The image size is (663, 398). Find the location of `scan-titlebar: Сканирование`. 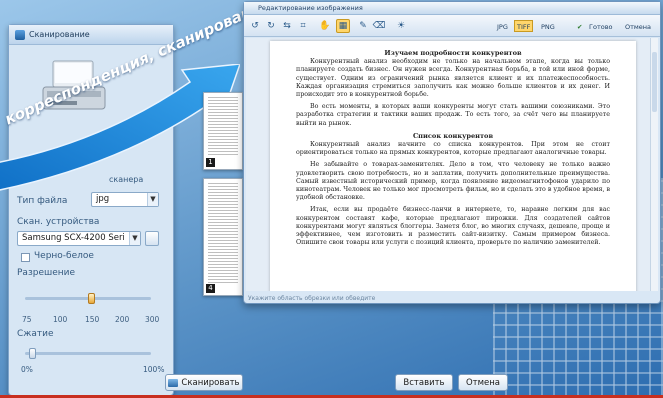

scan-titlebar: Сканирование is located at coordinates (91, 35).